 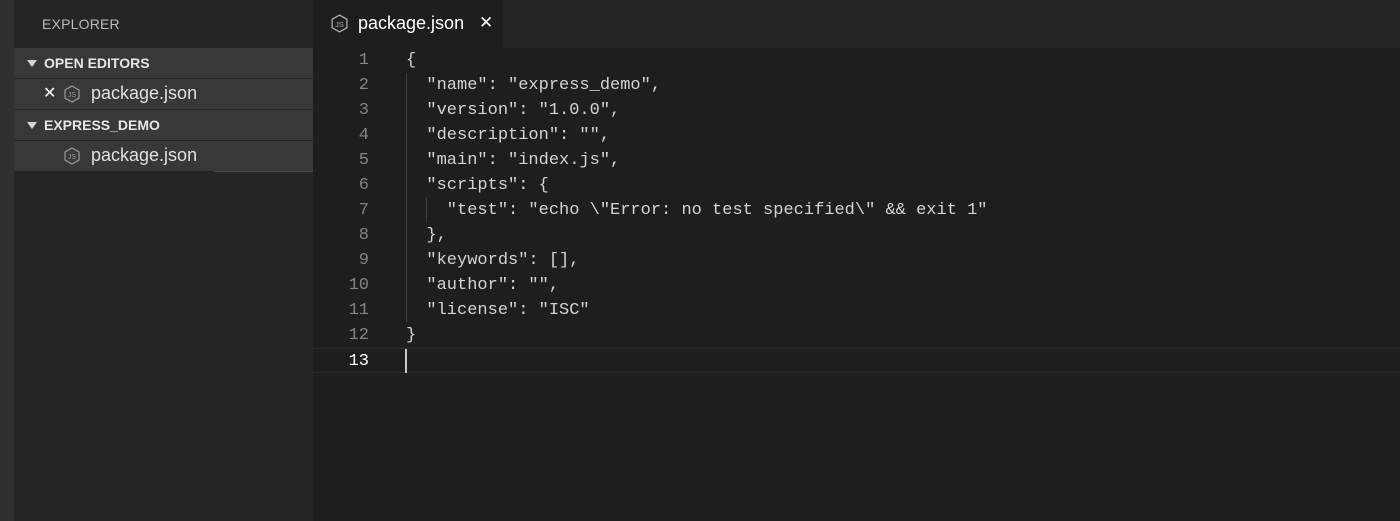 I want to click on code-line: 2 "name": "express_demo",, so click(x=856, y=85).